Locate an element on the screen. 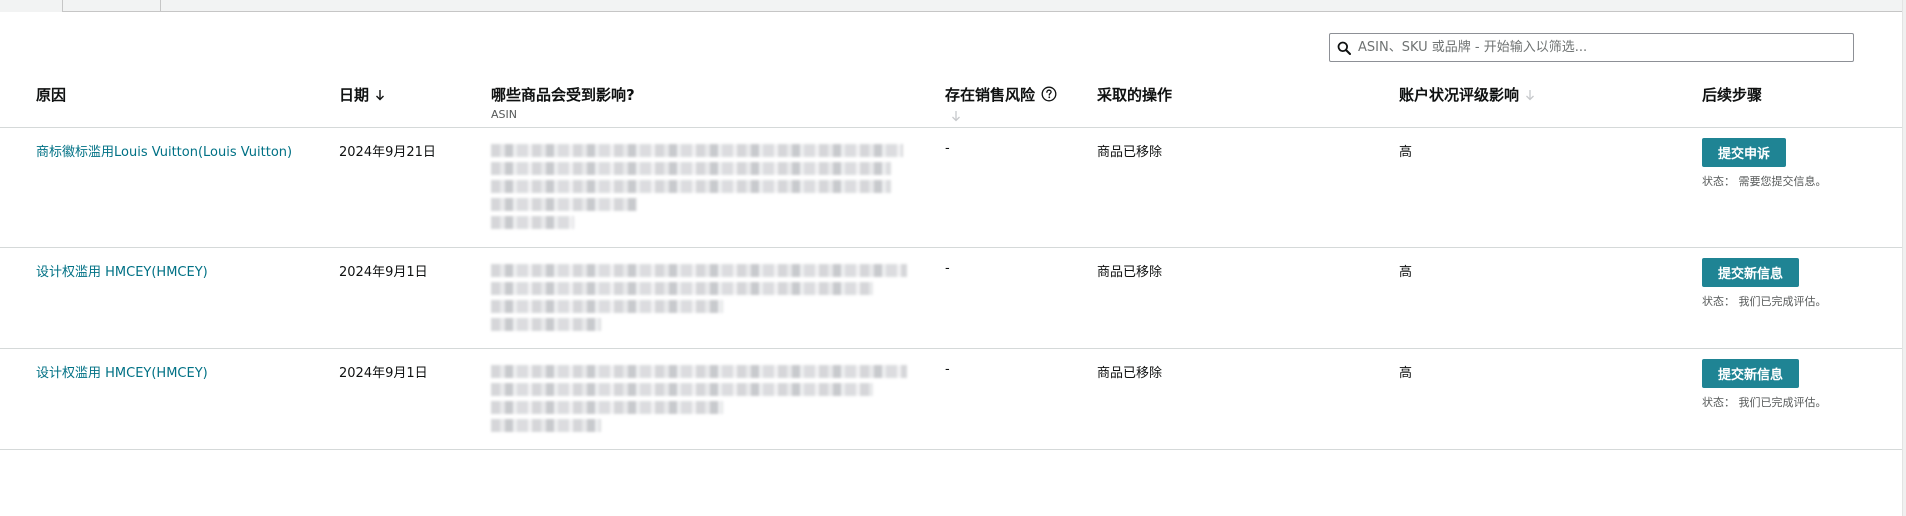 The height and width of the screenshot is (516, 1906). reason-cell: 商标徽标滥用Louis Vuitton(Louis Vuitton) is located at coordinates (164, 150).